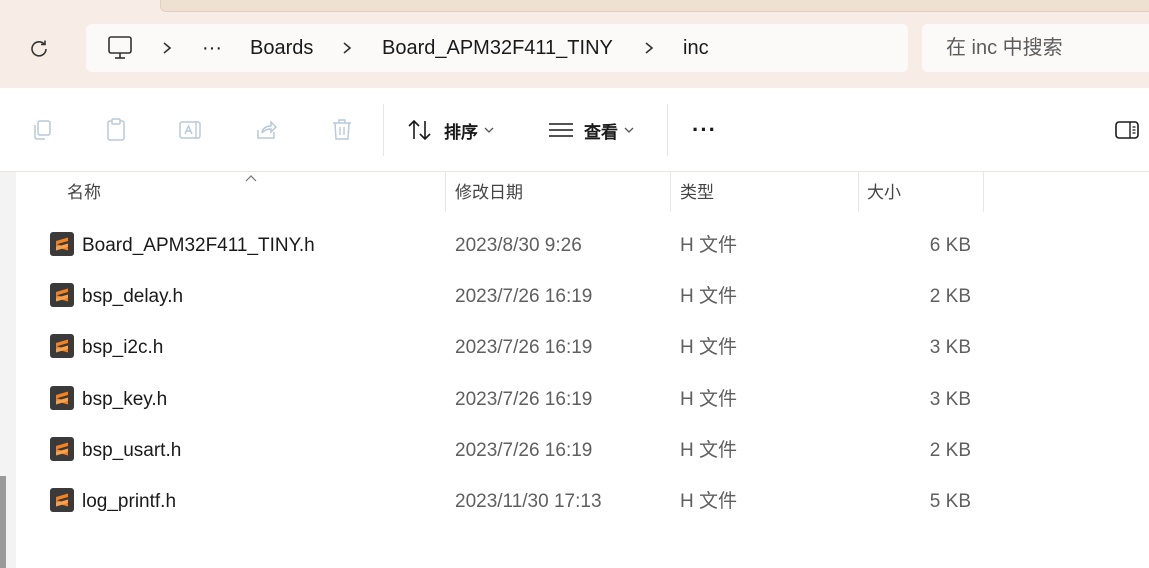 The width and height of the screenshot is (1149, 568). I want to click on breadcrumb-board: Board_APM32F411_TINY, so click(497, 48).